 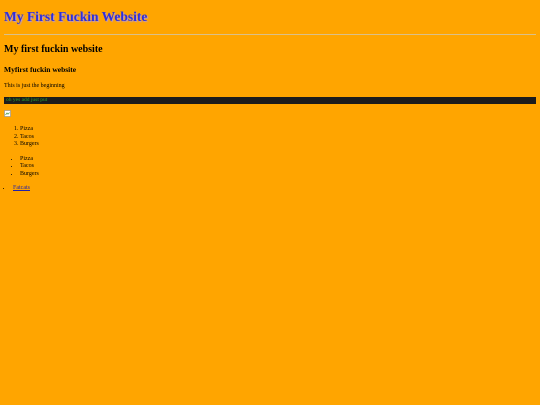 What do you see at coordinates (53, 49) in the screenshot?
I see `page-heading: My first fuckin website` at bounding box center [53, 49].